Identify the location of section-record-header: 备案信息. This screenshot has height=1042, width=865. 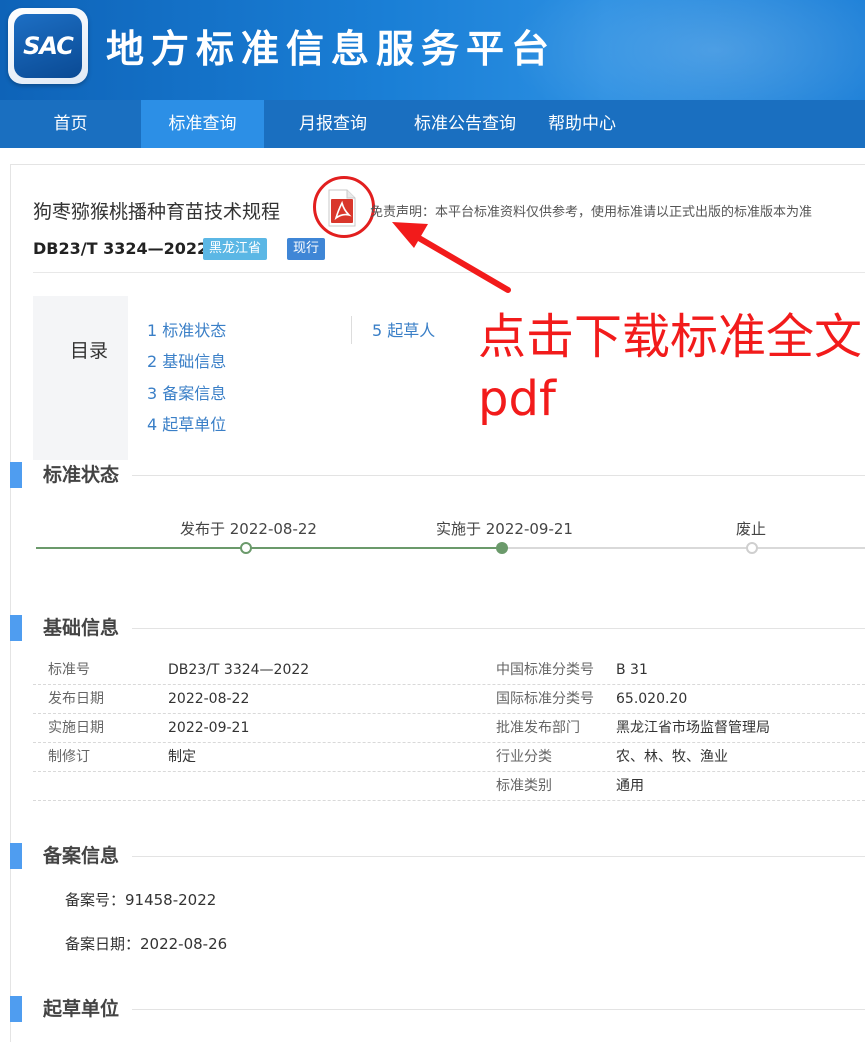
(437, 856).